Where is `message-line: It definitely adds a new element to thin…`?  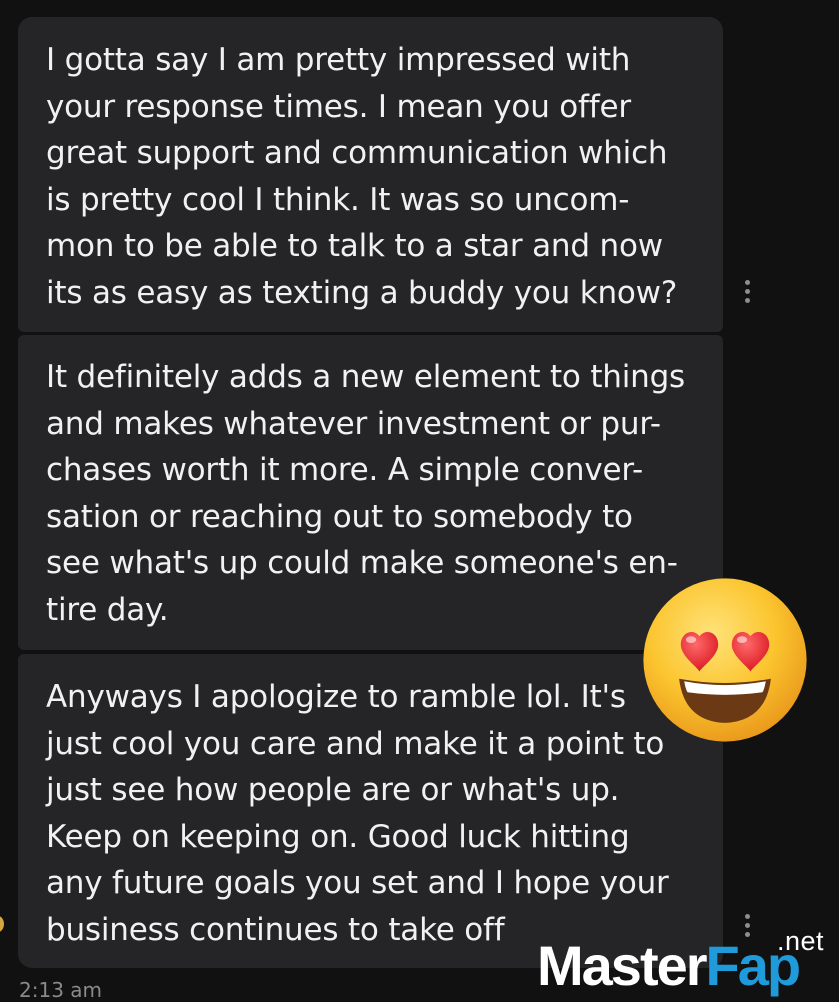
message-line: It definitely adds a new element to thin… is located at coordinates (366, 377).